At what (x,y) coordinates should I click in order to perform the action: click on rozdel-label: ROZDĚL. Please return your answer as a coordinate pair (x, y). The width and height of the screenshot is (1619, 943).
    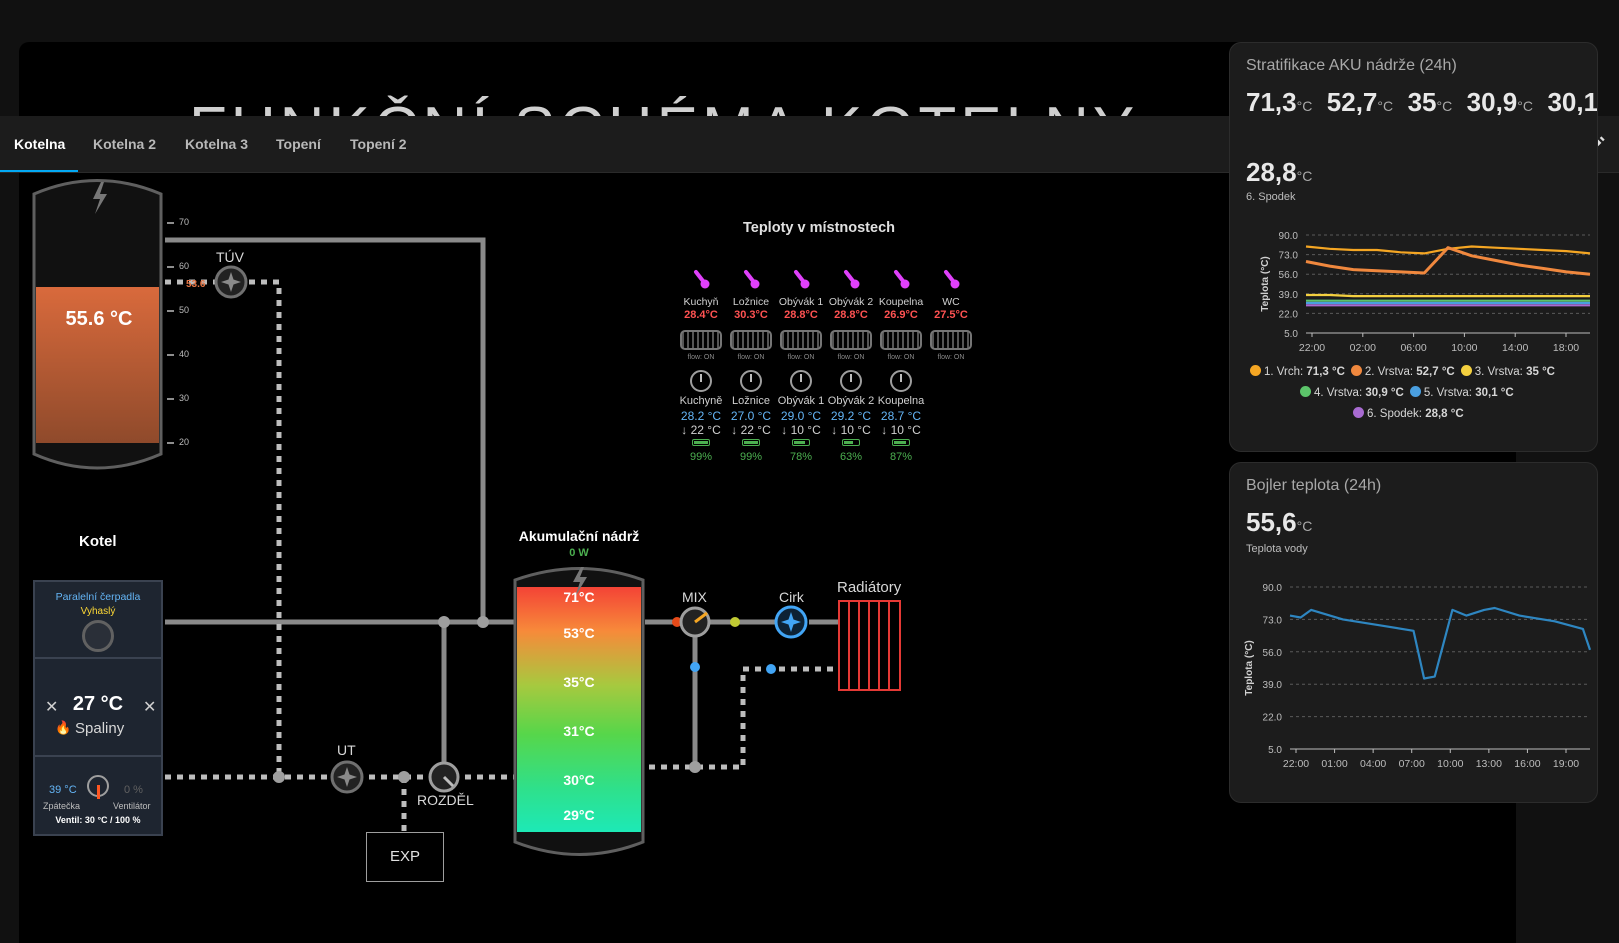
    Looking at the image, I should click on (445, 800).